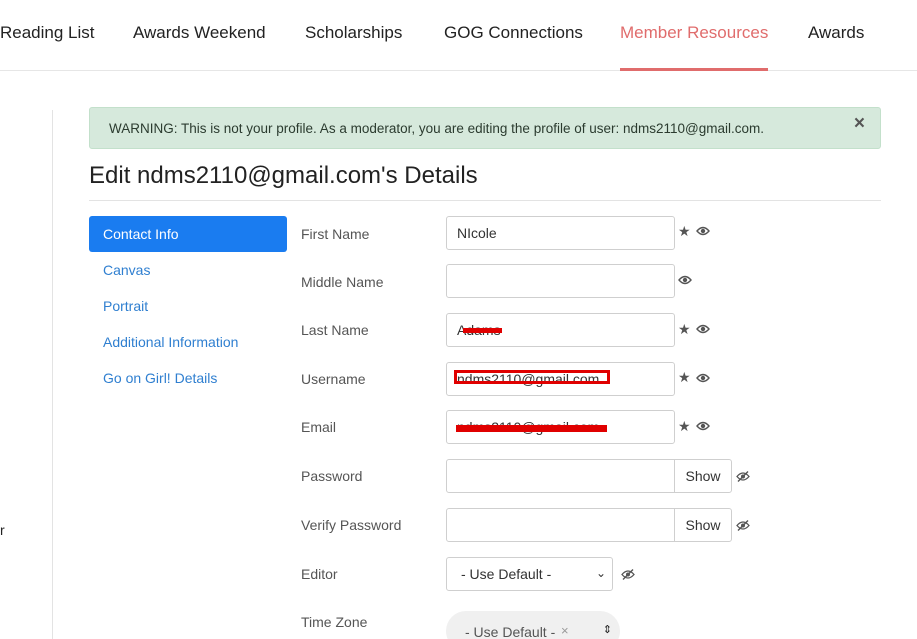 Image resolution: width=917 pixels, height=639 pixels. What do you see at coordinates (2, 530) in the screenshot?
I see `sidebar-text-fragment: r` at bounding box center [2, 530].